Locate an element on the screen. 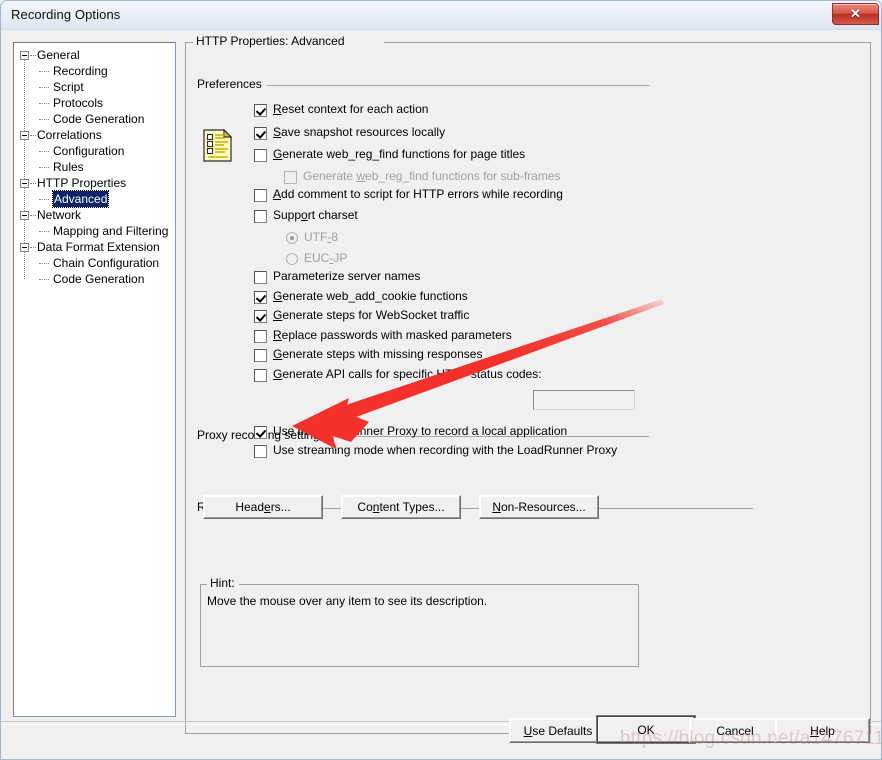 The width and height of the screenshot is (882, 760). tree-item-rules: Rules is located at coordinates (96, 167).